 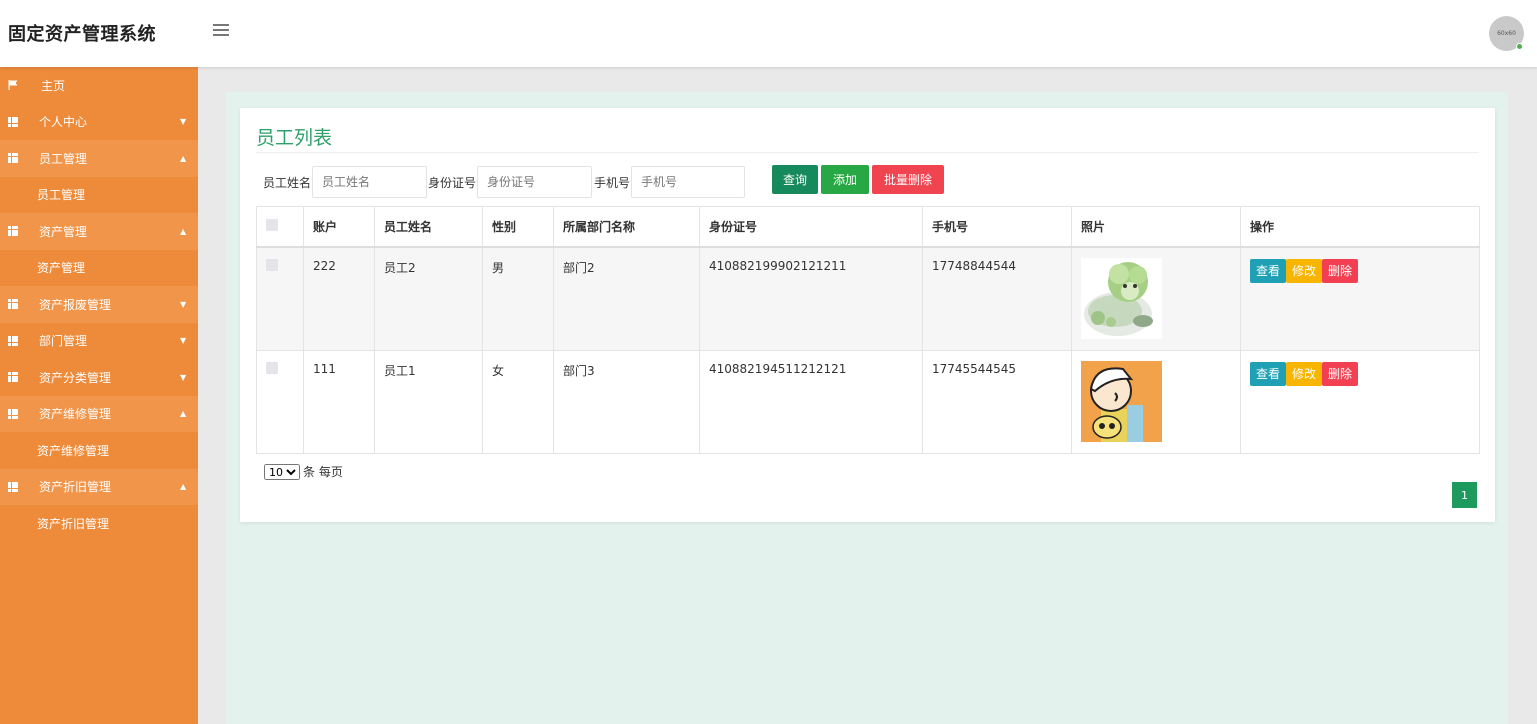 What do you see at coordinates (428, 298) in the screenshot?
I see `name-cell: 员工2` at bounding box center [428, 298].